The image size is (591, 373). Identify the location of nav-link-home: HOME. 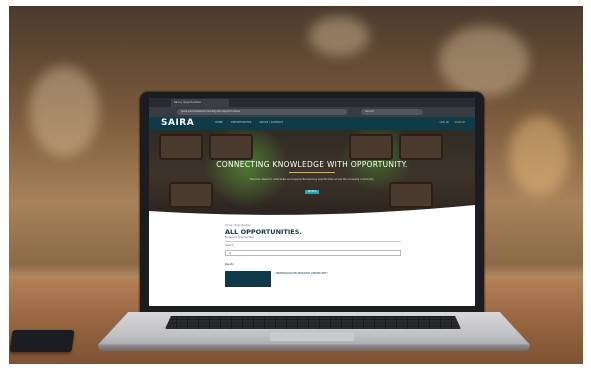
(219, 122).